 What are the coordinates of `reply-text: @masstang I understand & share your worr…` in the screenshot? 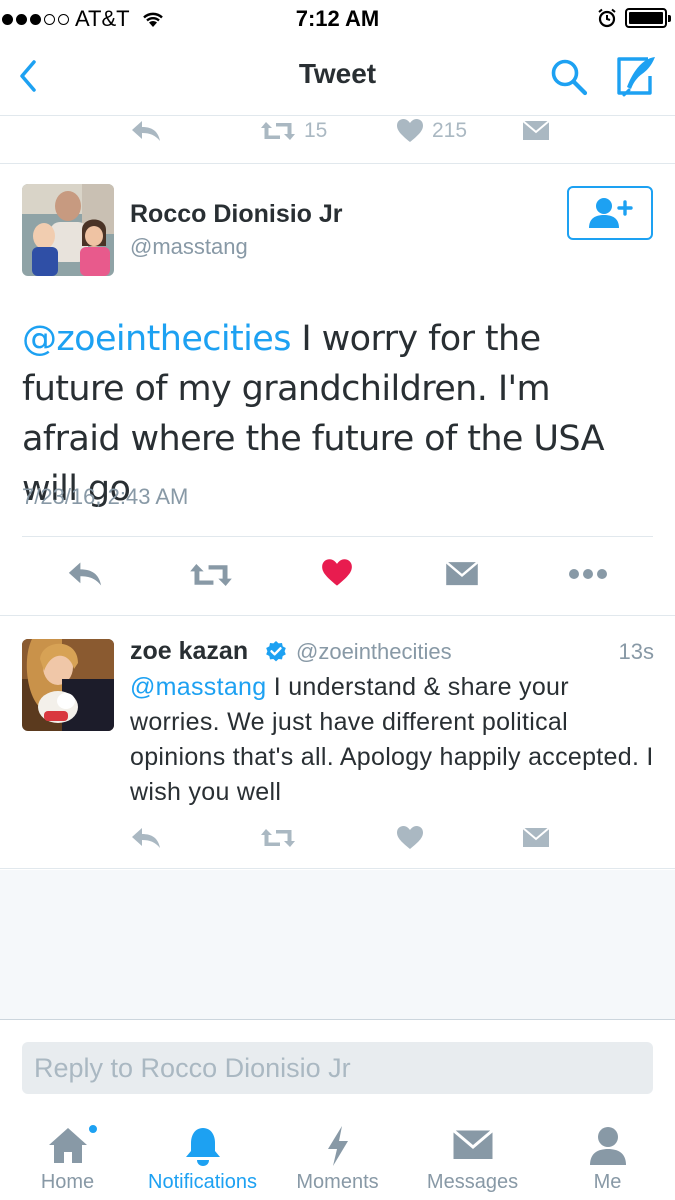 It's located at (395, 740).